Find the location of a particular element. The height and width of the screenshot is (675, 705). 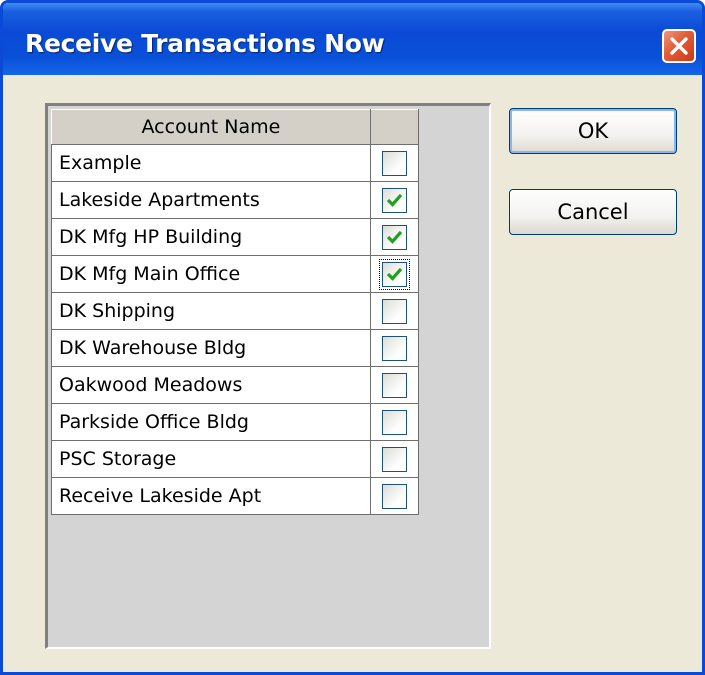

table-row: Receive Lakeside Apt is located at coordinates (235, 496).